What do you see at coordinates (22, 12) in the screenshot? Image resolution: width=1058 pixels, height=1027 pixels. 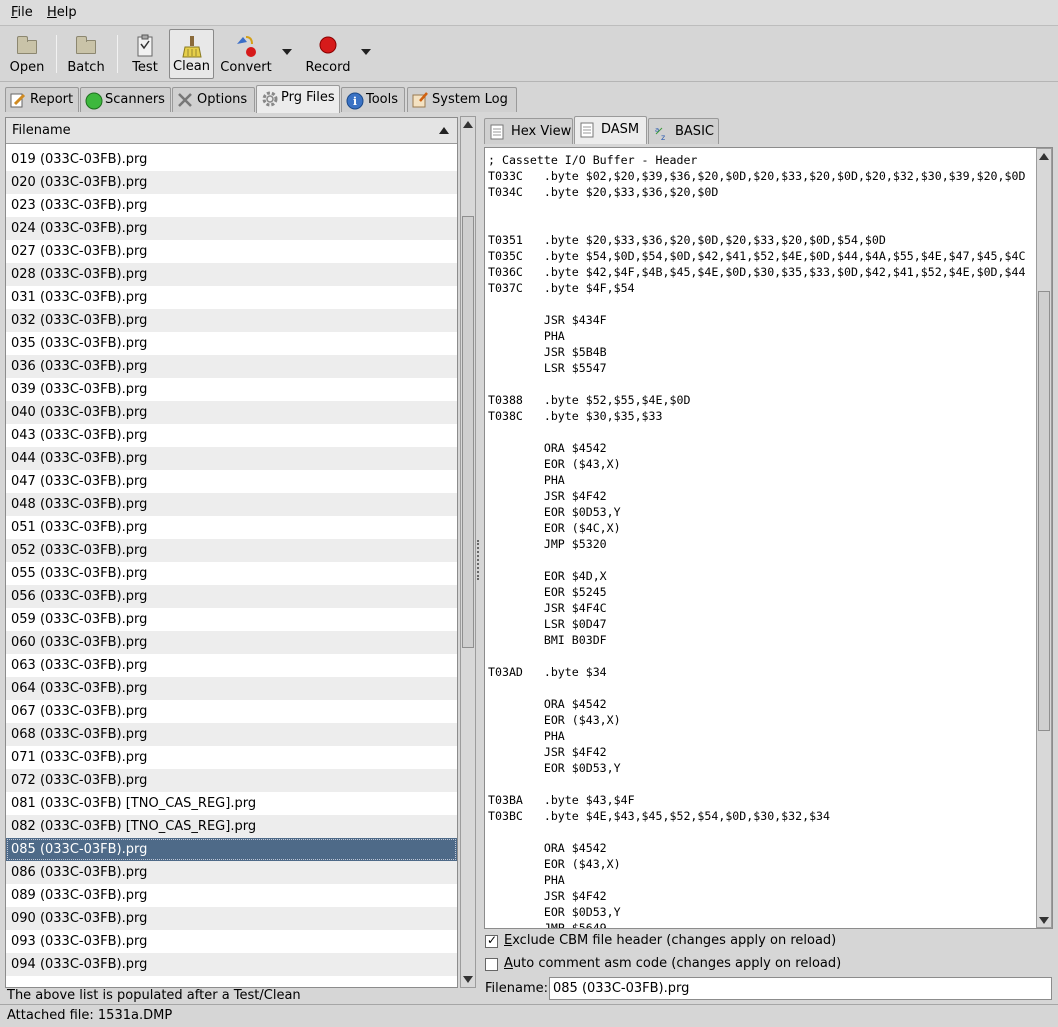 I see `menu-file: File` at bounding box center [22, 12].